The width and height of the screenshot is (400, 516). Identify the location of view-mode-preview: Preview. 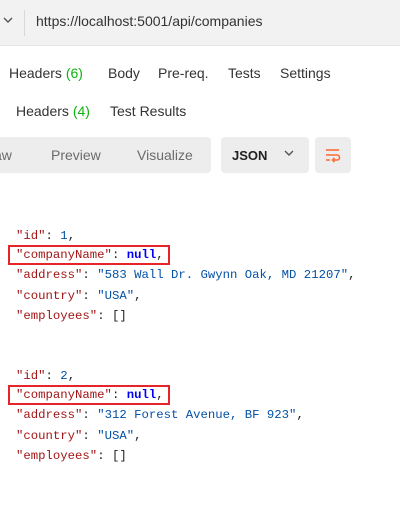
(76, 155).